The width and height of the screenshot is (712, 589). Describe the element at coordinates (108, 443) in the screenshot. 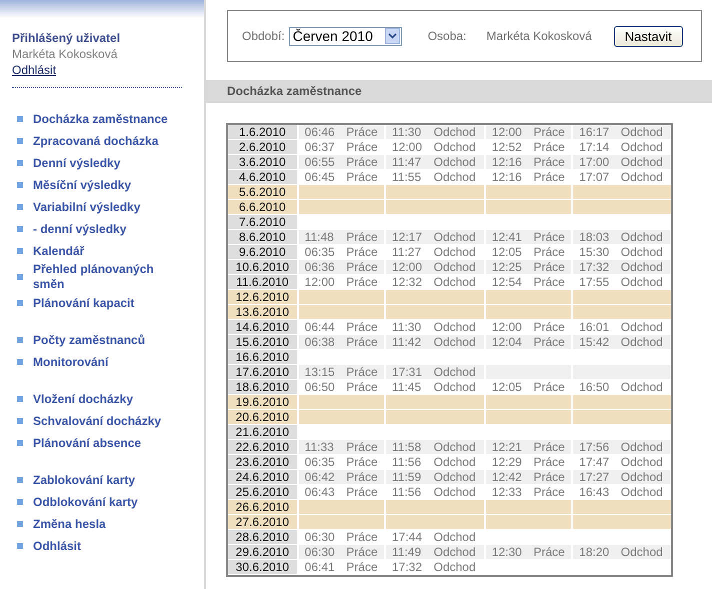

I see `menu-item: Plánování absence` at that location.